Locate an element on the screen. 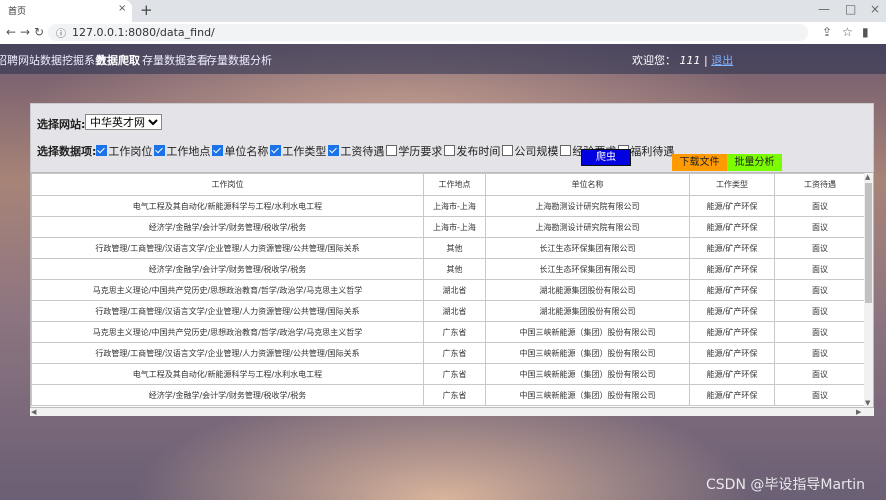 The height and width of the screenshot is (500, 886). horizontal-scrollbar: ◀ ▶ is located at coordinates (452, 412).